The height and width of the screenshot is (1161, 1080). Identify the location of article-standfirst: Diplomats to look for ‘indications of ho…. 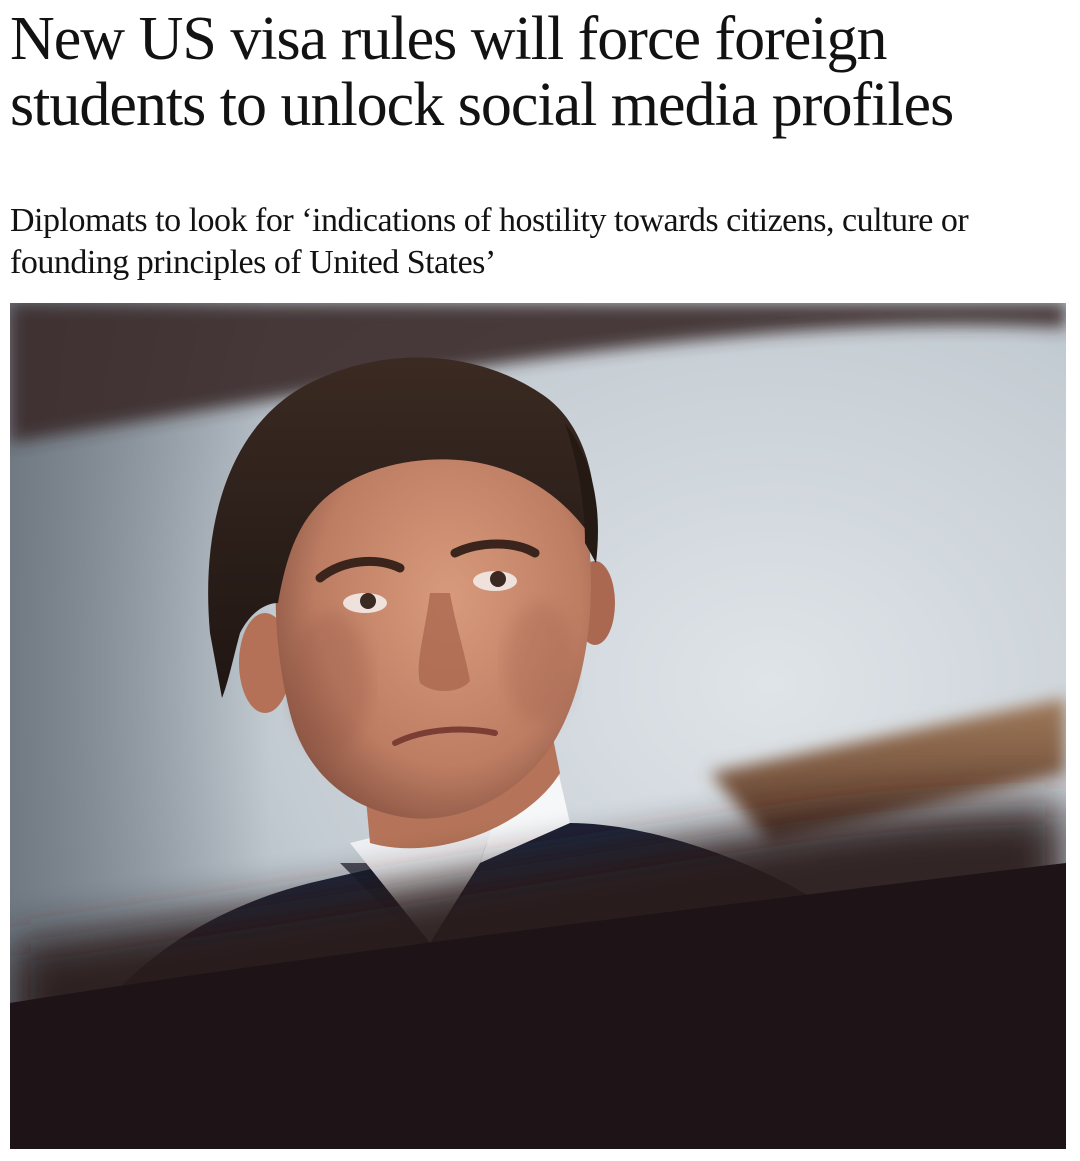
(489, 241).